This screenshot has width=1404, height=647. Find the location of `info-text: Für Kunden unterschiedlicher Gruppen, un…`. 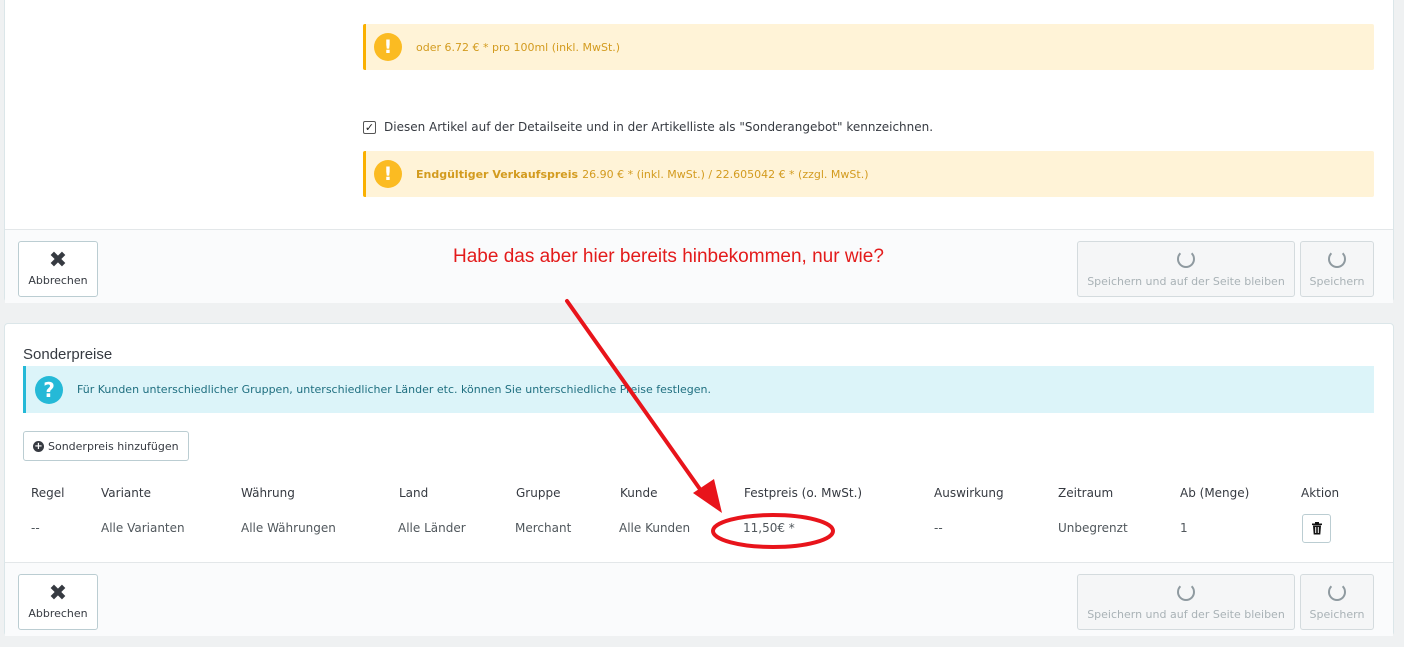

info-text: Für Kunden unterschiedlicher Gruppen, un… is located at coordinates (394, 389).